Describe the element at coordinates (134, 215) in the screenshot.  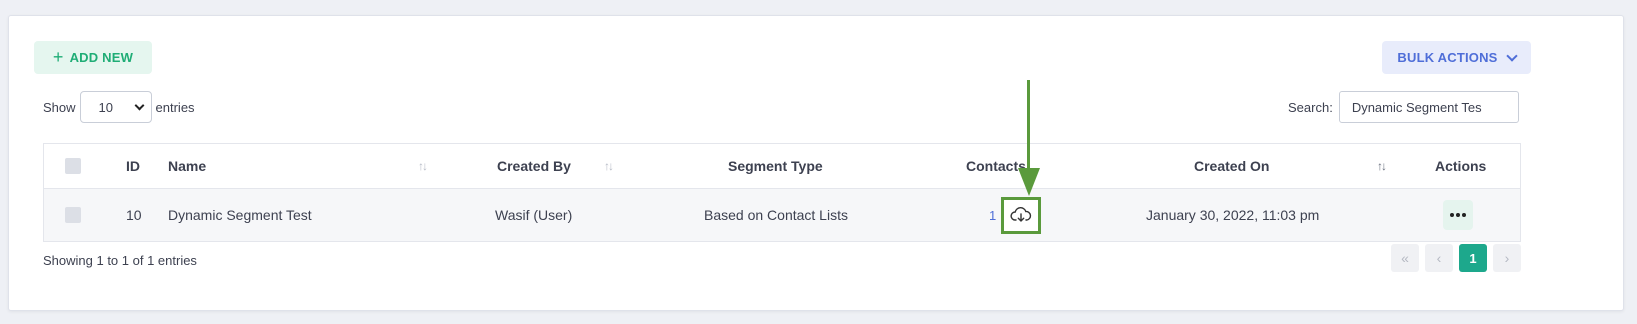
I see `cell-id: 10` at that location.